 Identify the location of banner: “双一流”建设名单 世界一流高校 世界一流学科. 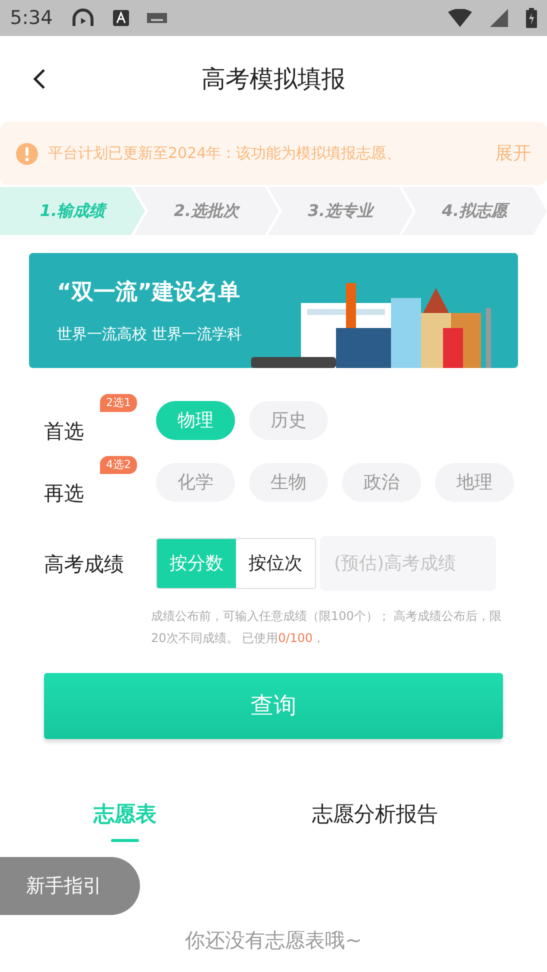
(273, 310).